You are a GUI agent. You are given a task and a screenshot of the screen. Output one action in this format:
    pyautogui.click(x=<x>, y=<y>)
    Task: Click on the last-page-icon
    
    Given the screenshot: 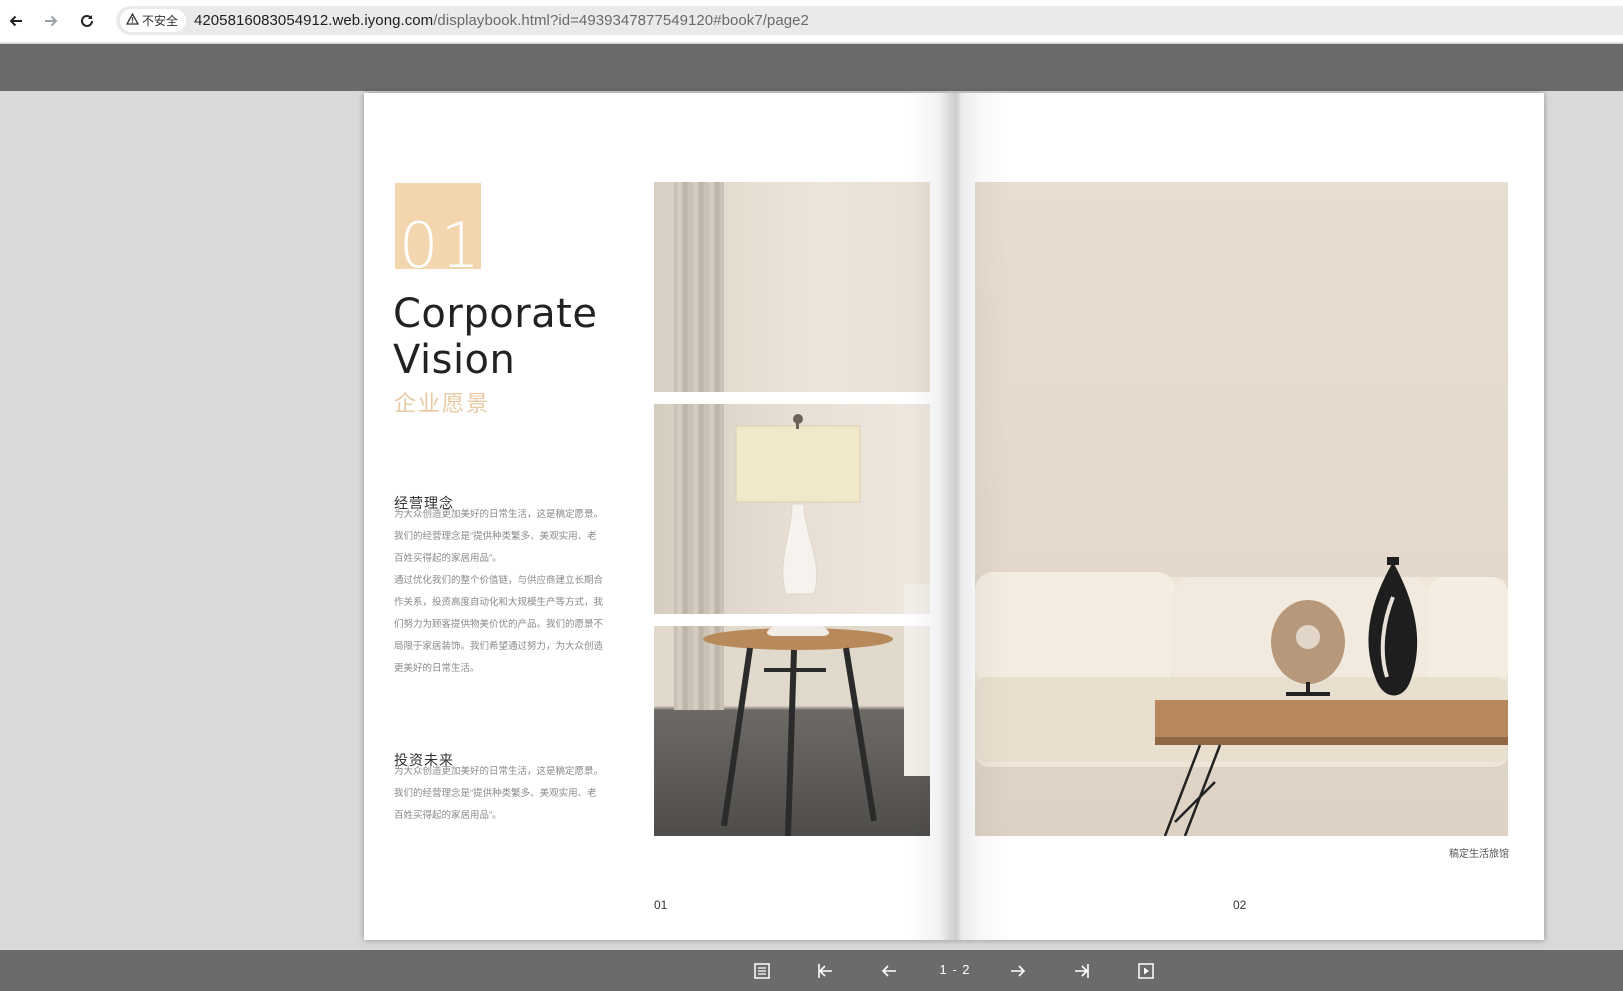 What is the action you would take?
    pyautogui.click(x=1082, y=971)
    